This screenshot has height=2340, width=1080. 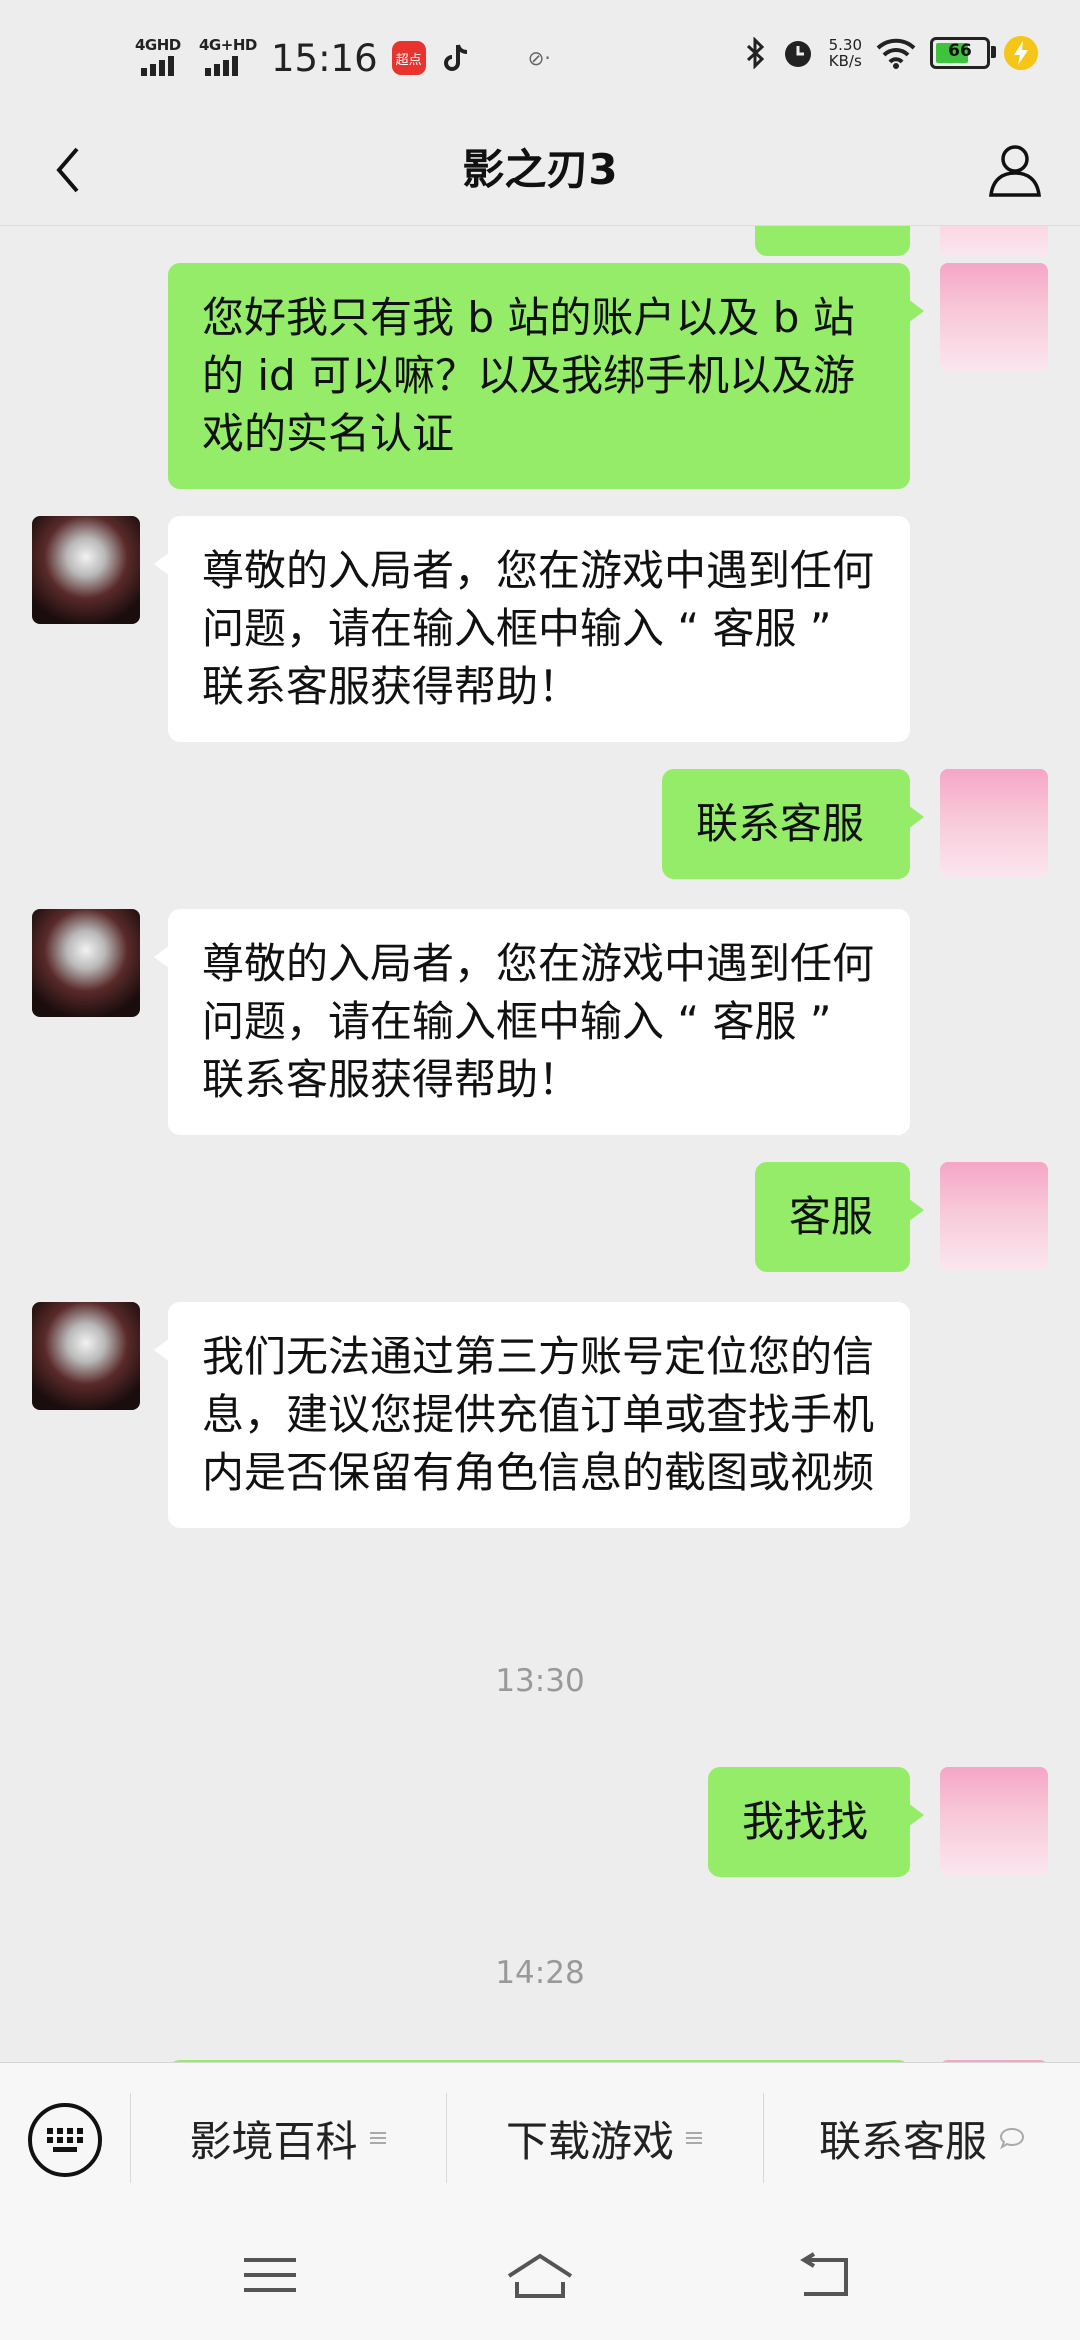 I want to click on keyboard-toggle-button, so click(x=65, y=2140).